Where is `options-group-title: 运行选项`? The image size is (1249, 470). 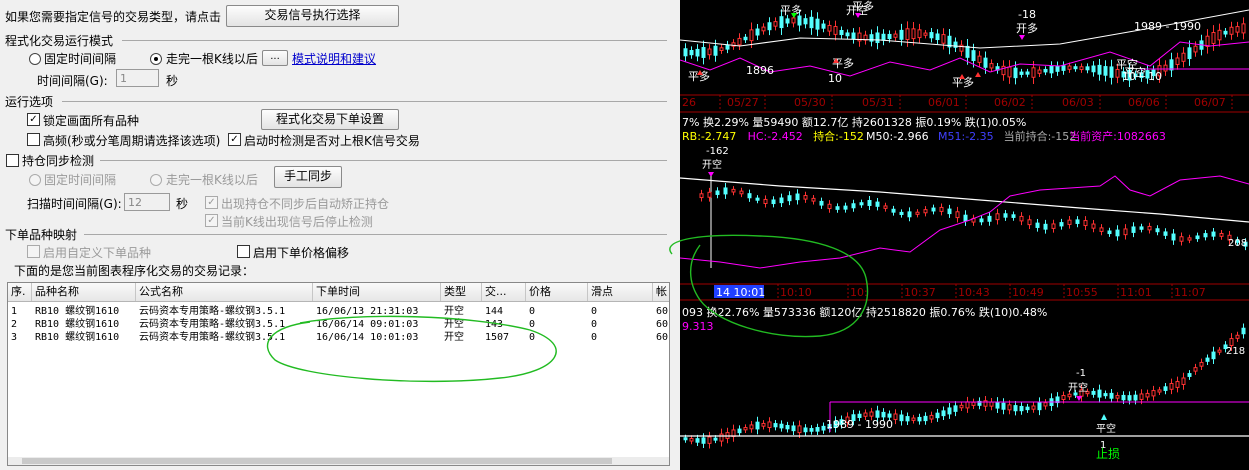
options-group-title: 运行选项 is located at coordinates (29, 102).